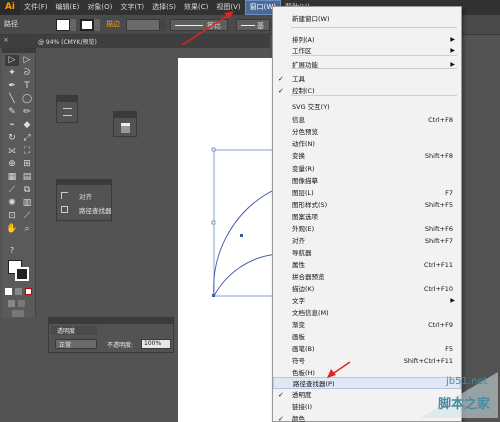 This screenshot has height=422, width=500. I want to click on arrow-to-pathfinder-item, so click(339, 369).